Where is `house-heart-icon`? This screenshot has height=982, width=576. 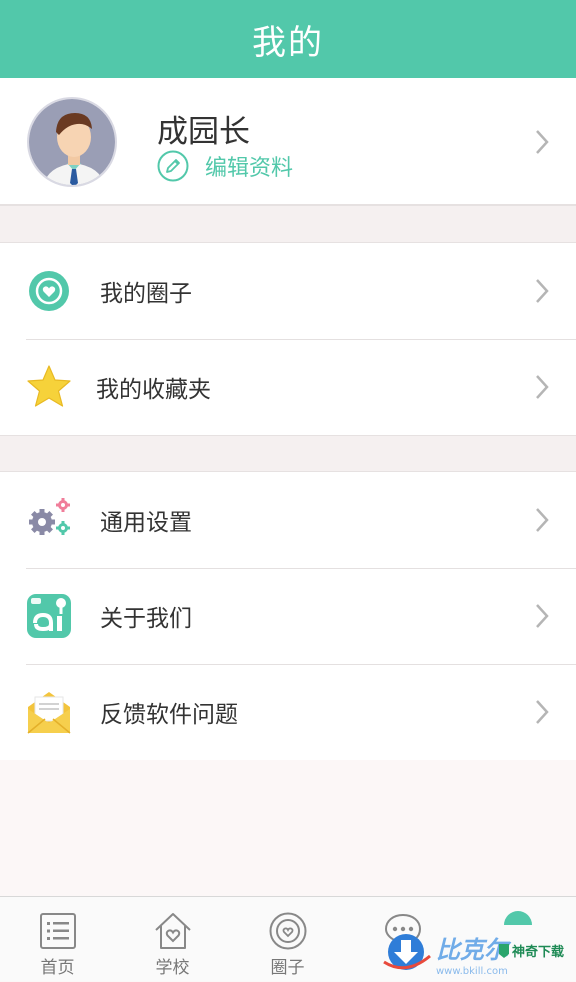
house-heart-icon is located at coordinates (172, 931).